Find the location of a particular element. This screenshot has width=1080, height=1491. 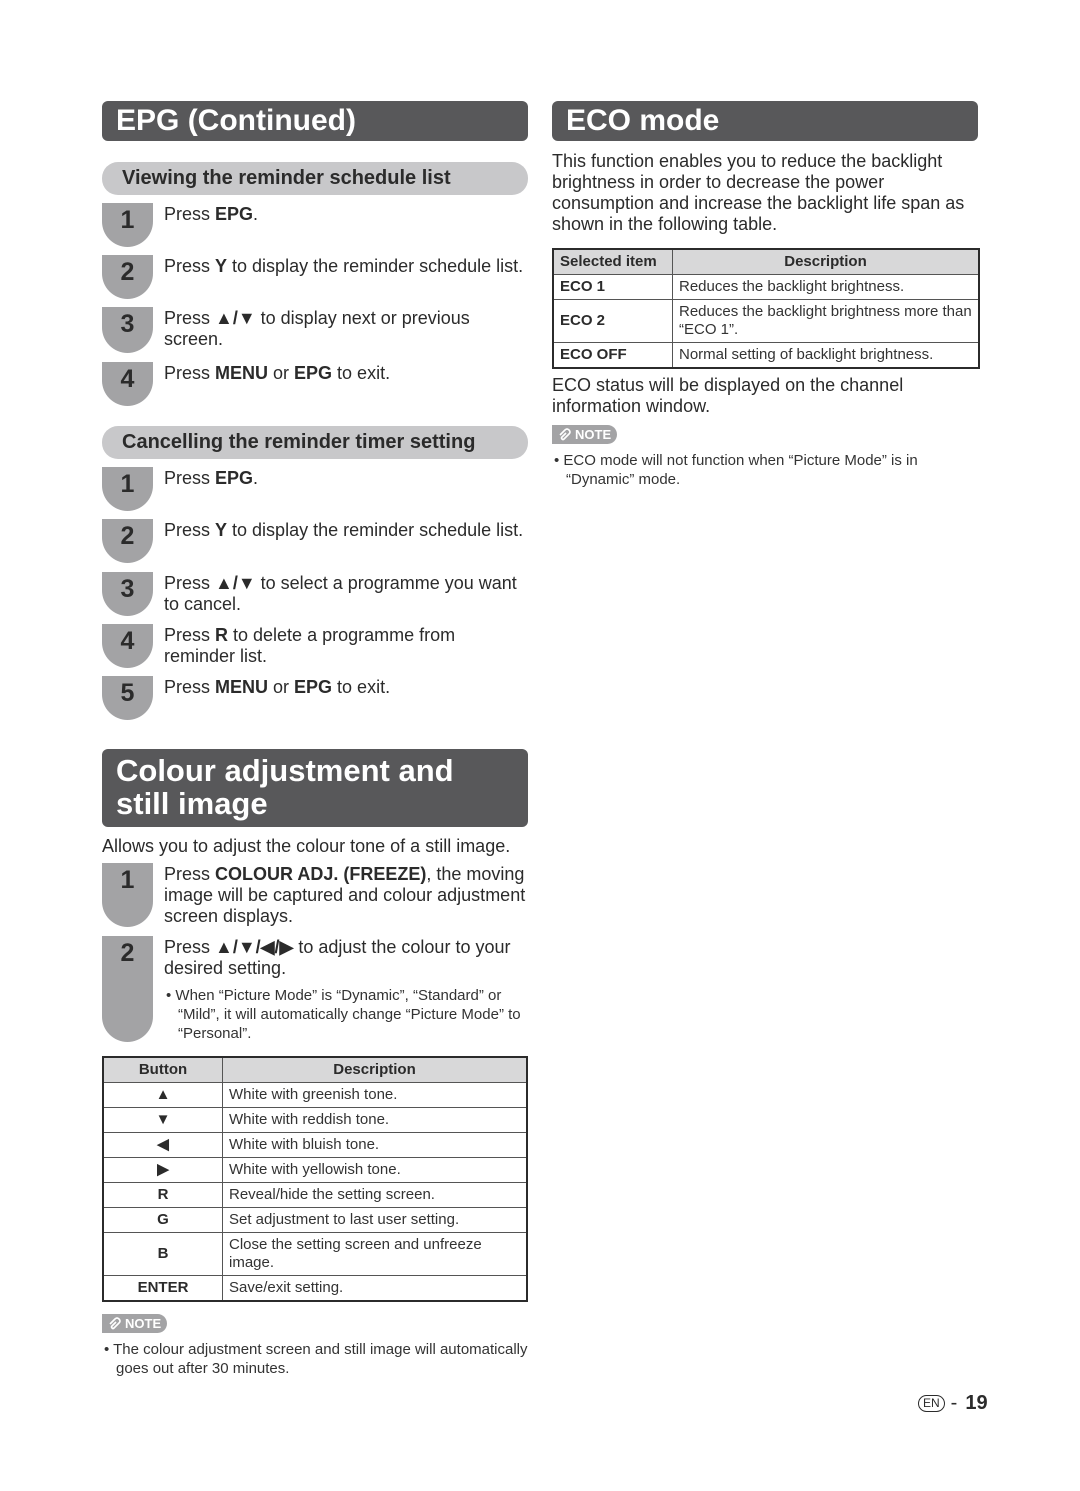

table-row: R Reveal/hide the setting screen. is located at coordinates (315, 1195).